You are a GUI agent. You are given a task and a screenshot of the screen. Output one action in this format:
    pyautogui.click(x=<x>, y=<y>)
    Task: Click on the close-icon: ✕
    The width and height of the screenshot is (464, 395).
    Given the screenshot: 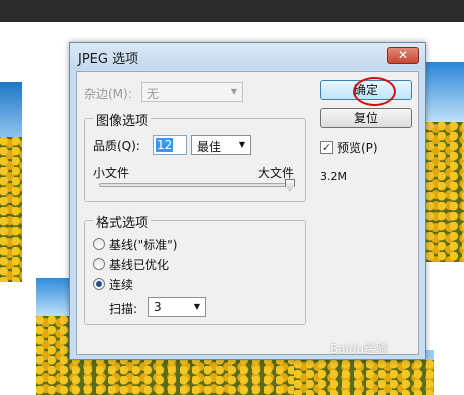 What is the action you would take?
    pyautogui.click(x=403, y=55)
    